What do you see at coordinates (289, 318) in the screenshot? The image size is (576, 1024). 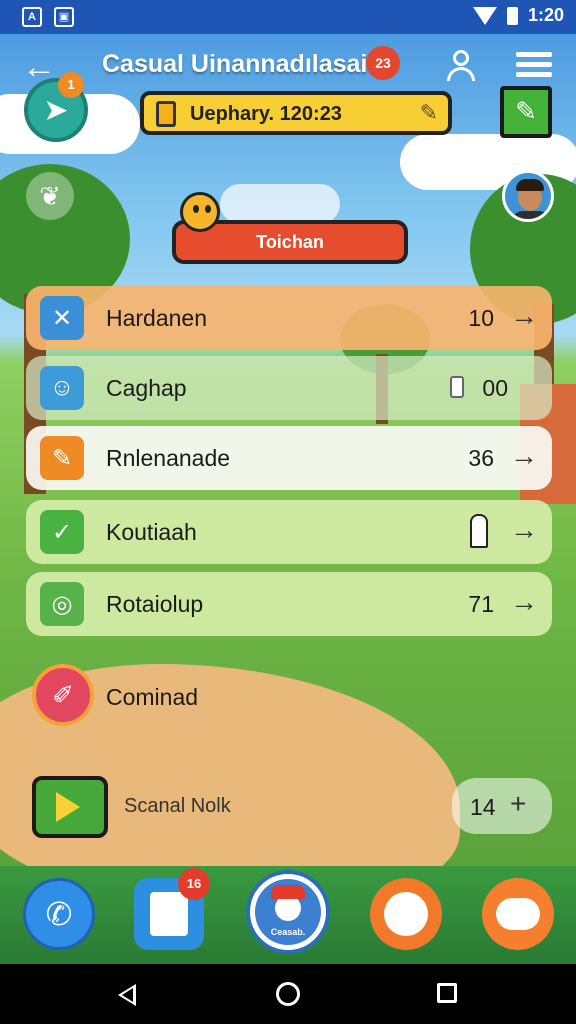 I see `list-item-hardanen: ✕ Hardanen 10 →` at bounding box center [289, 318].